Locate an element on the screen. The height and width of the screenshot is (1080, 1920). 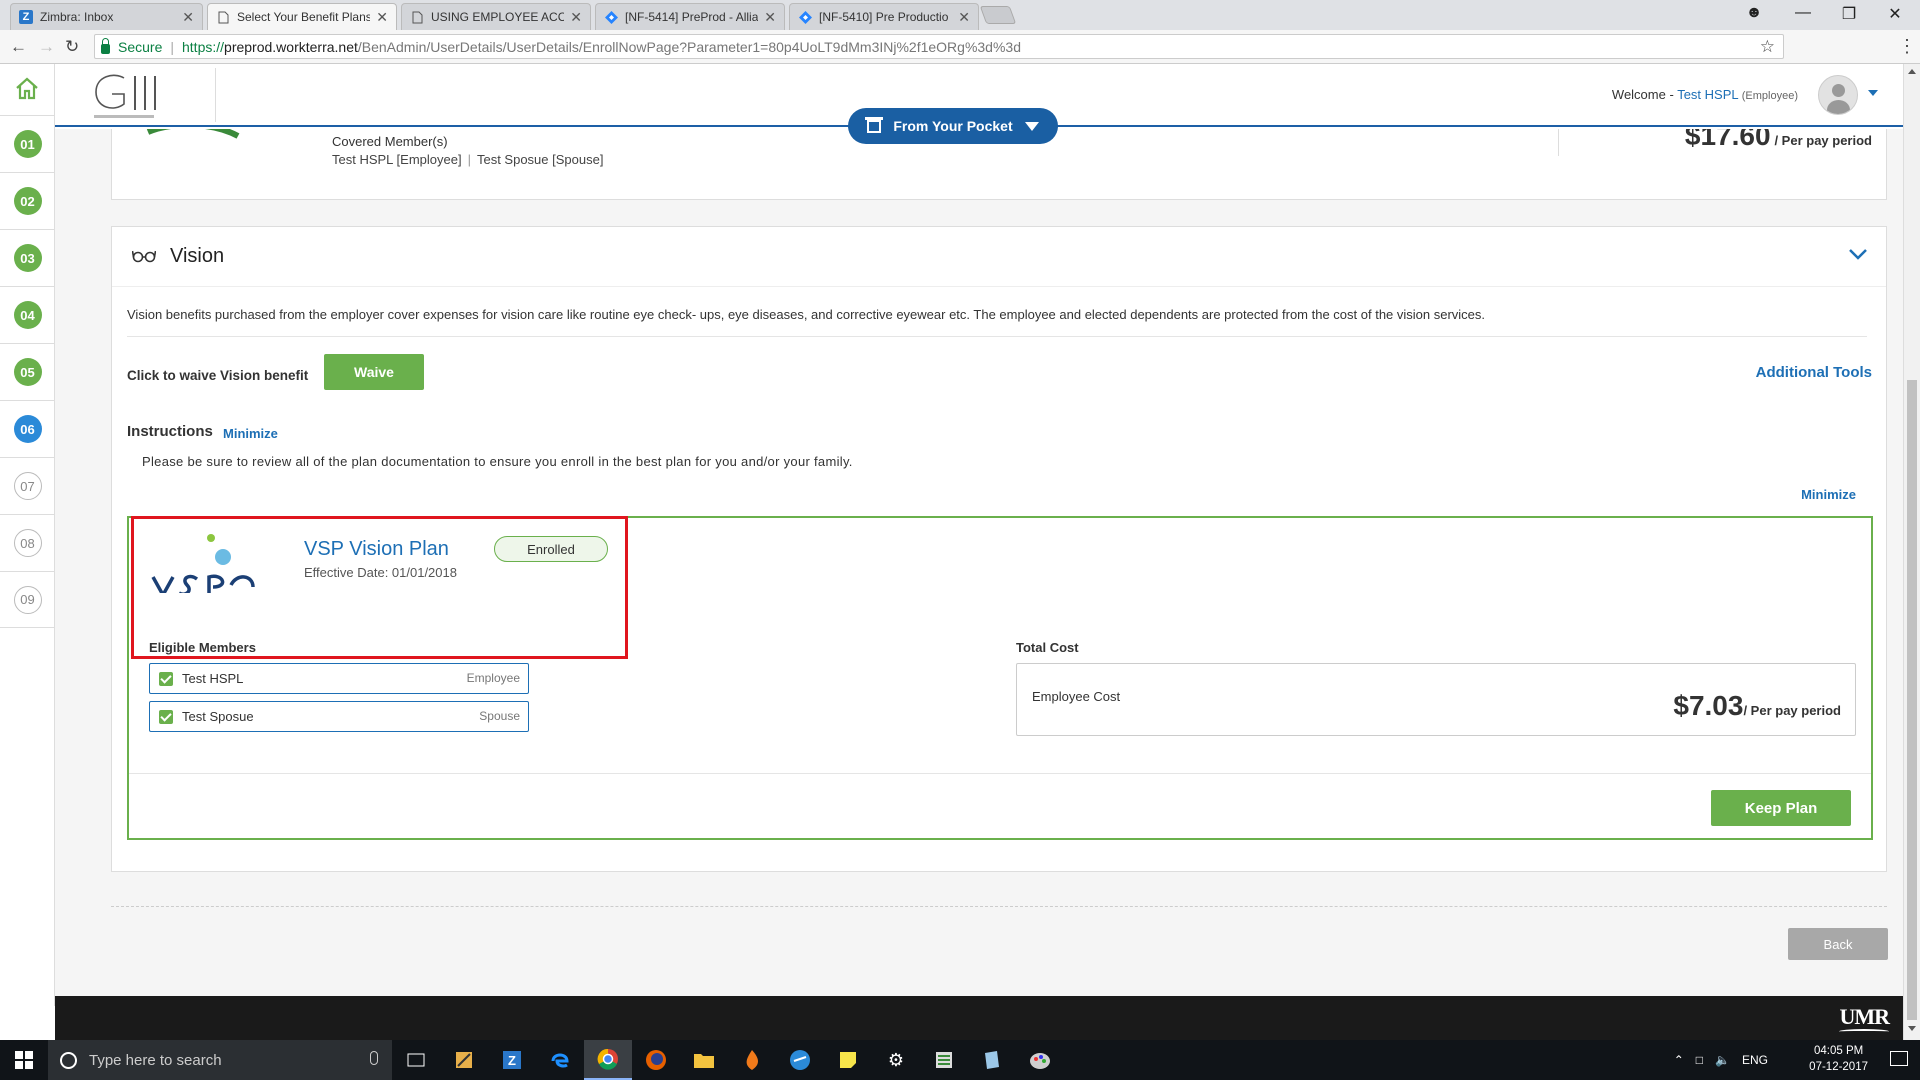
edge-browser-icon is located at coordinates (560, 1060).